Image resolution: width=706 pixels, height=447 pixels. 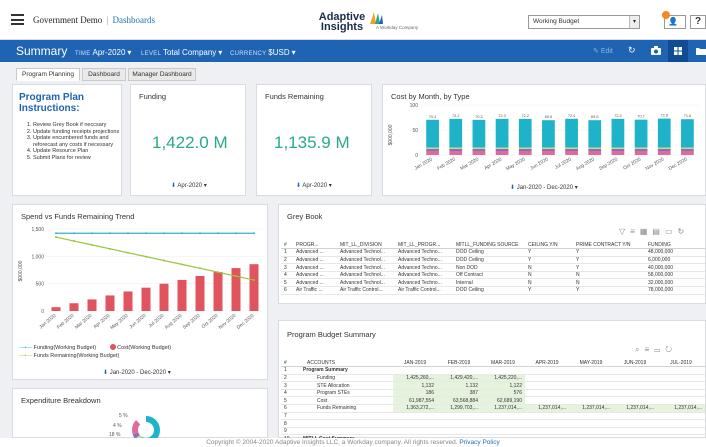 I want to click on column-header: #, so click(x=287, y=245).